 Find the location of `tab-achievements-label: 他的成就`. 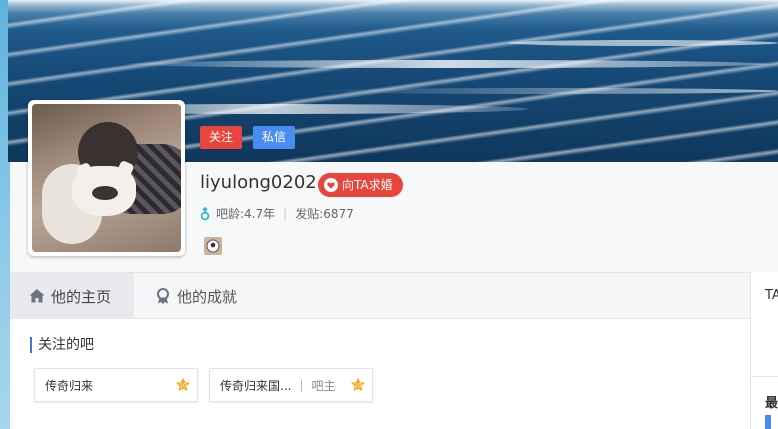

tab-achievements-label: 他的成就 is located at coordinates (207, 296).